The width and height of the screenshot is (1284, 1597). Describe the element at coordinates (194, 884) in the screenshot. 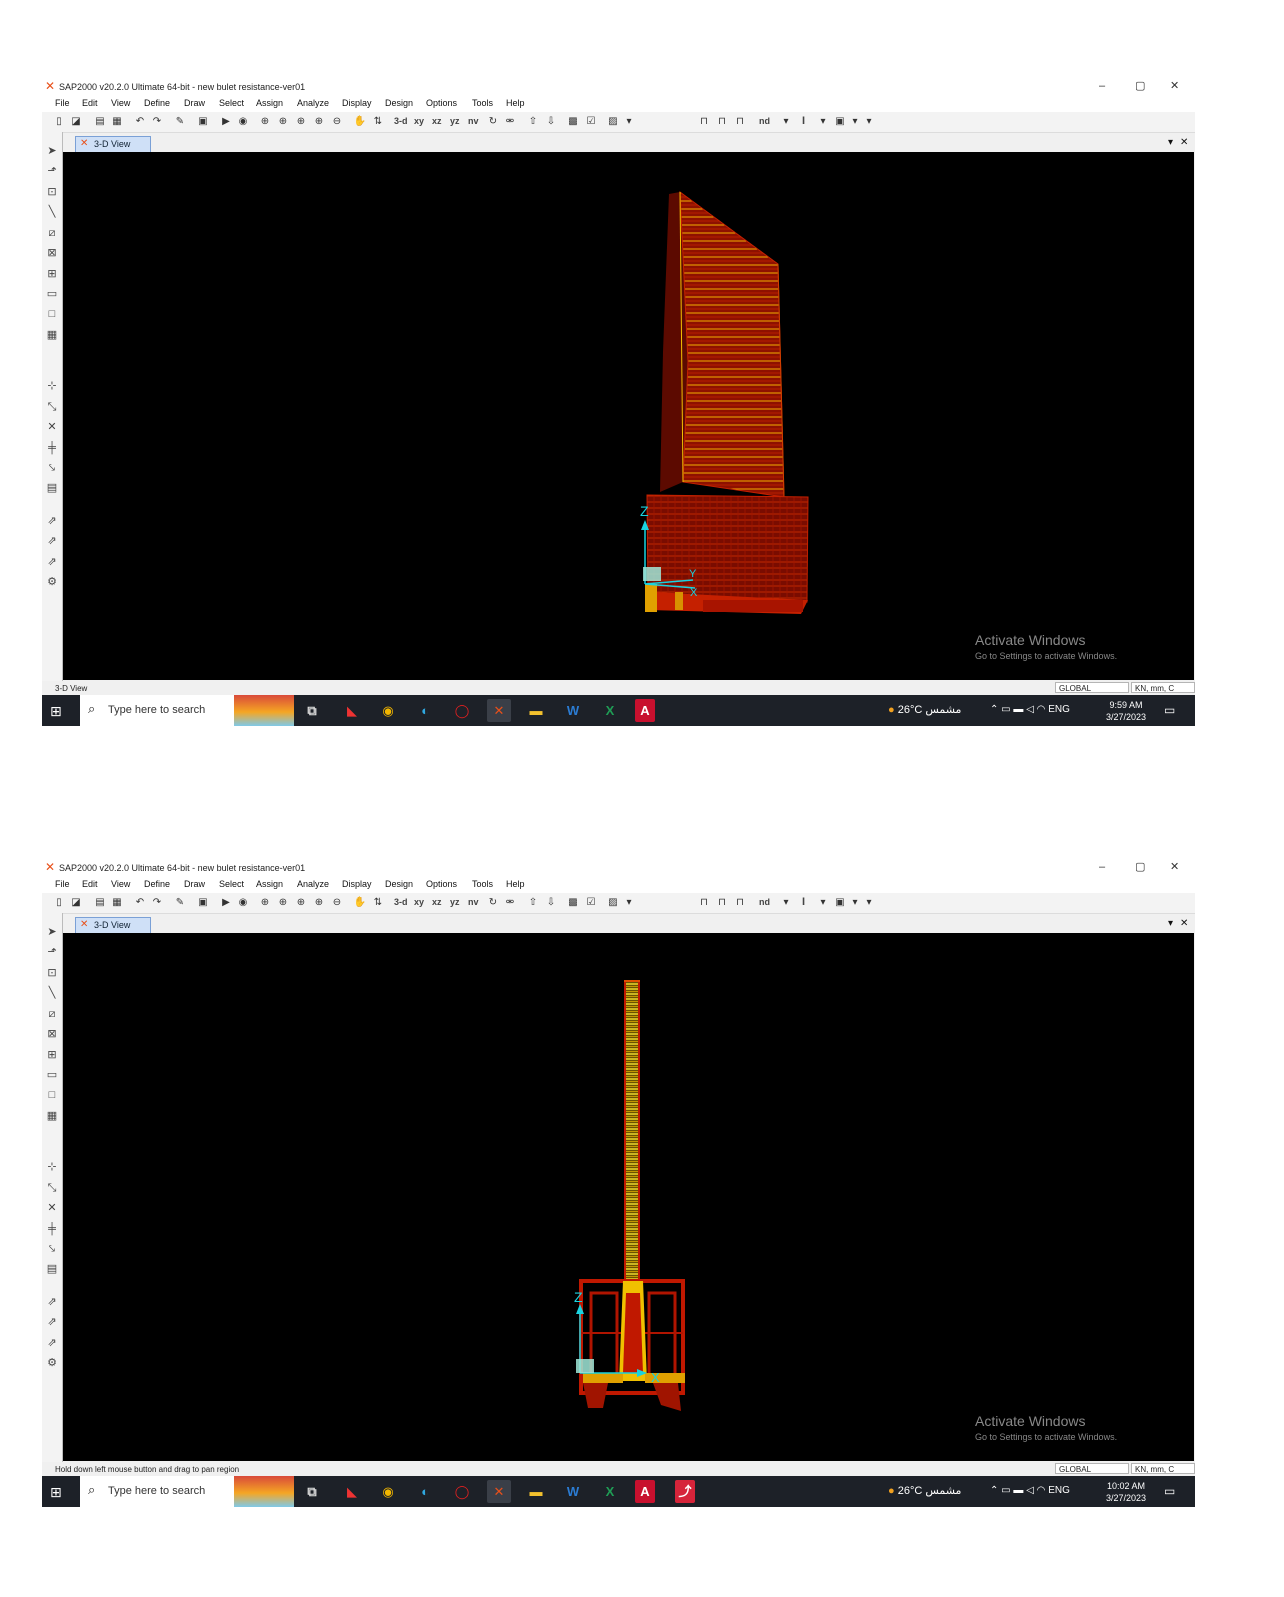

I see `menu-draw: Draw` at that location.